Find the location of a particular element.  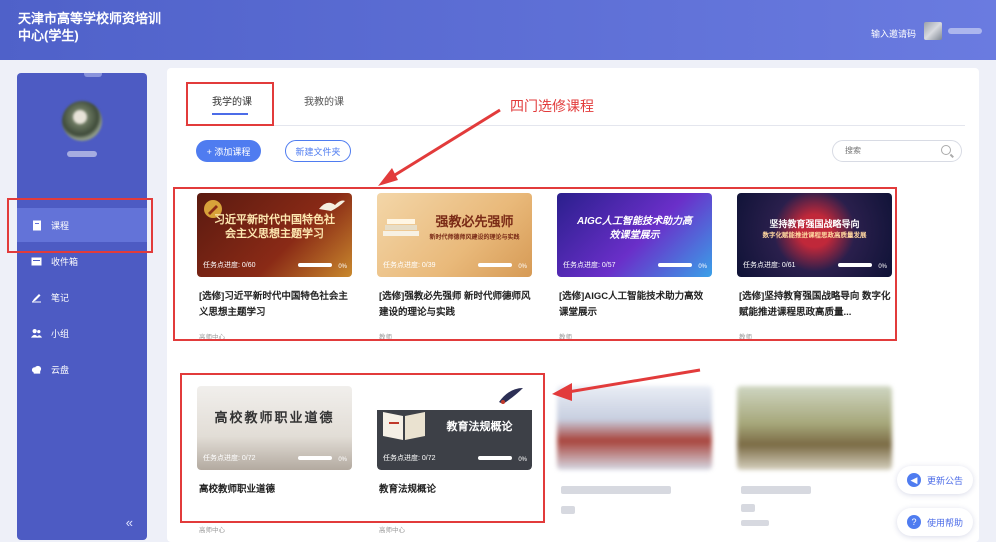

help-icon: ? is located at coordinates (914, 522).